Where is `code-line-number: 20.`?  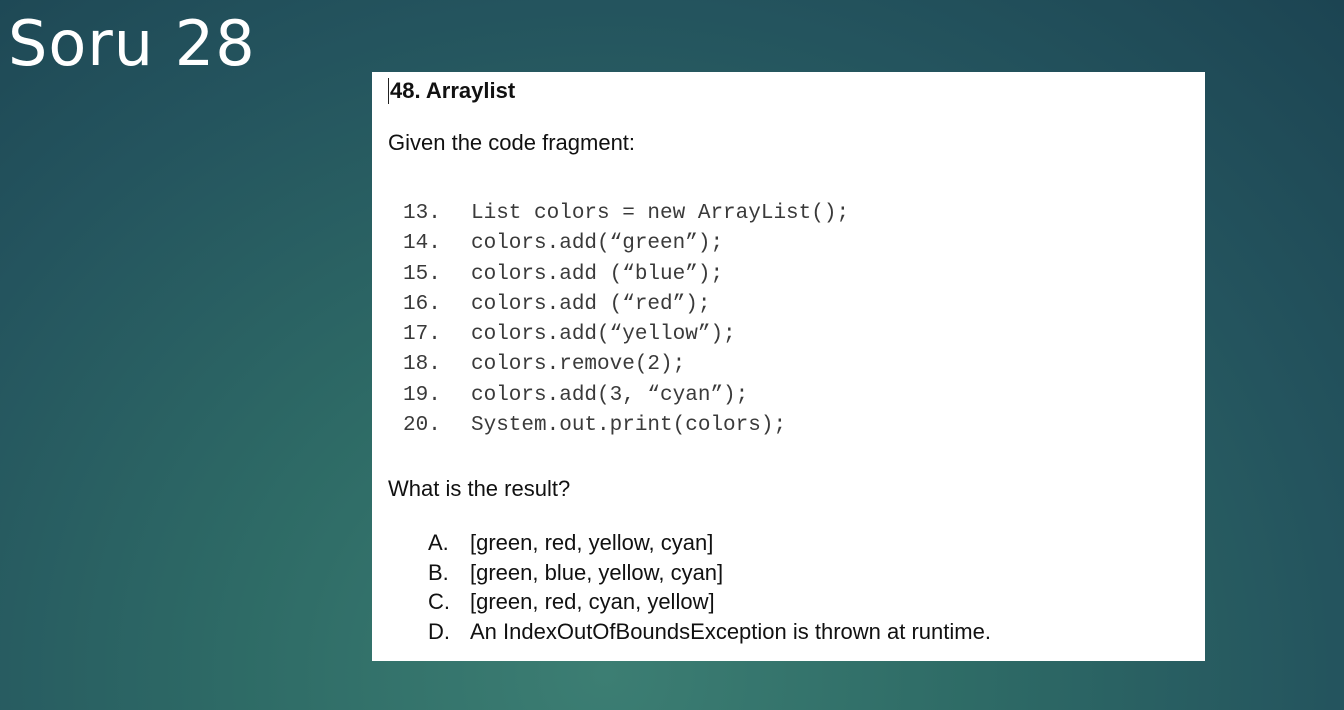
code-line-number: 20. is located at coordinates (422, 426).